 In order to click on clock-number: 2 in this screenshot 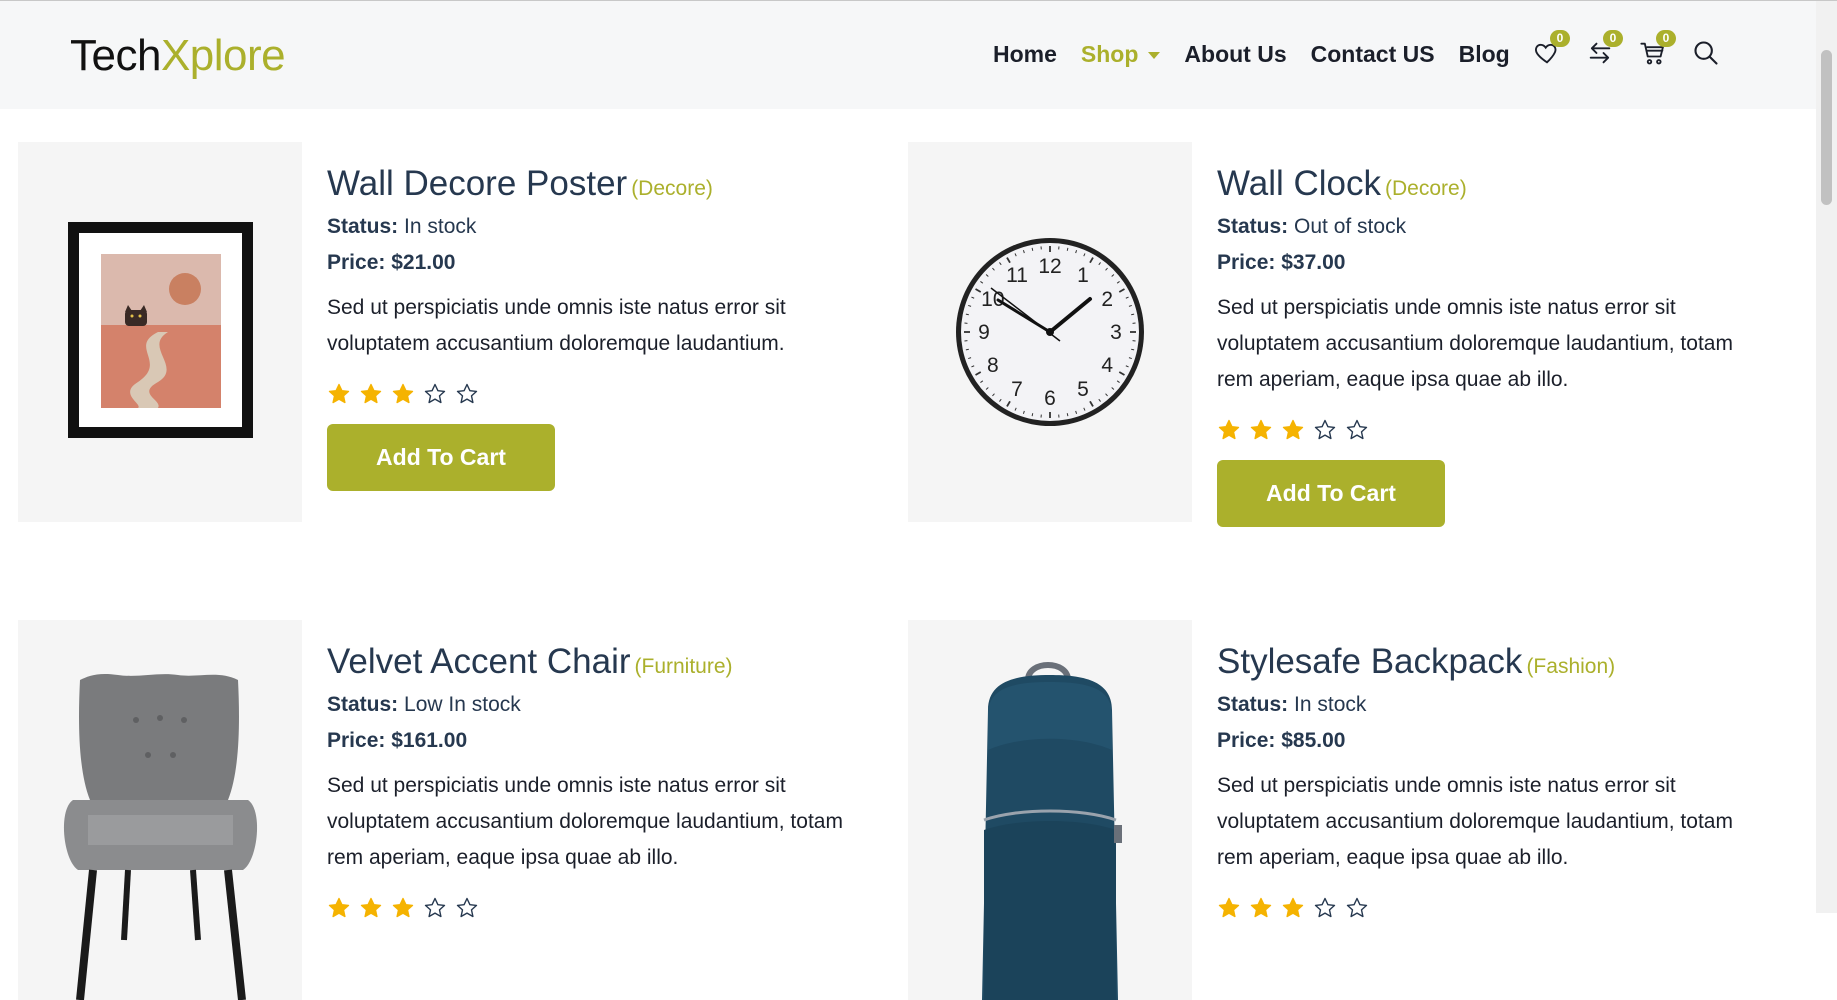, I will do `click(1107, 299)`.